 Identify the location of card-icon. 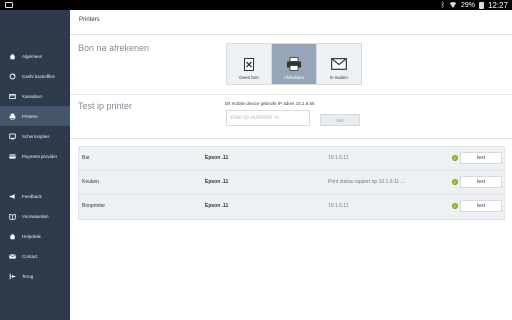
(12, 156).